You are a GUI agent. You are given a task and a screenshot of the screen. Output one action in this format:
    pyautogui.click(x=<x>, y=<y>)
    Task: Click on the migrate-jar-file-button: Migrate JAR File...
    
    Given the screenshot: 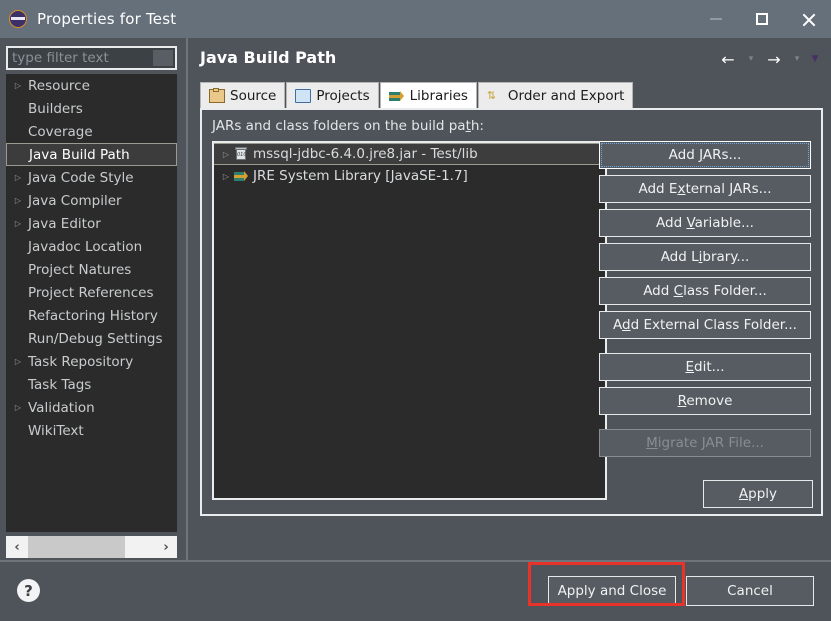 What is the action you would take?
    pyautogui.click(x=705, y=443)
    